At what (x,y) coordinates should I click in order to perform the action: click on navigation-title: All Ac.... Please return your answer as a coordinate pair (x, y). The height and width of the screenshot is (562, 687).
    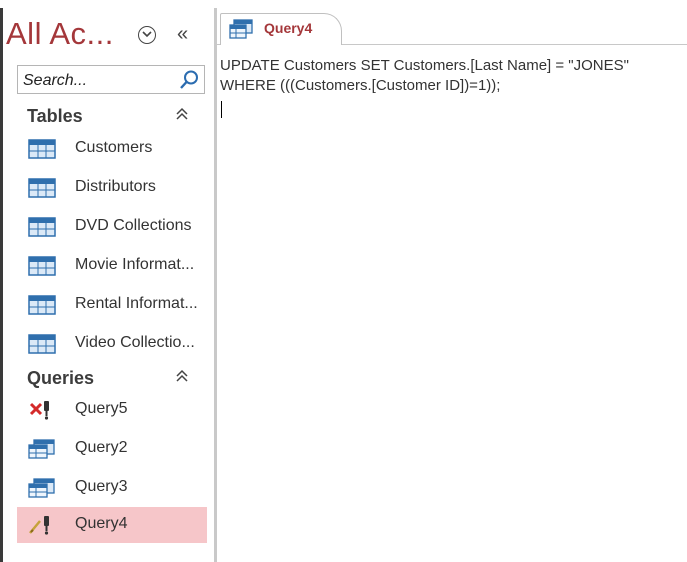
    Looking at the image, I should click on (60, 34).